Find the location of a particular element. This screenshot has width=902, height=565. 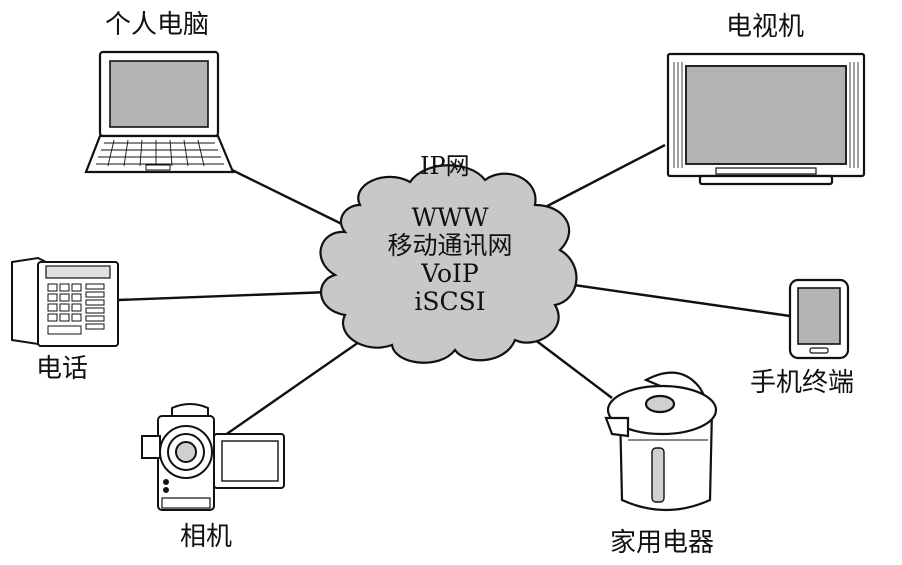

line-tv is located at coordinates (597, 180).